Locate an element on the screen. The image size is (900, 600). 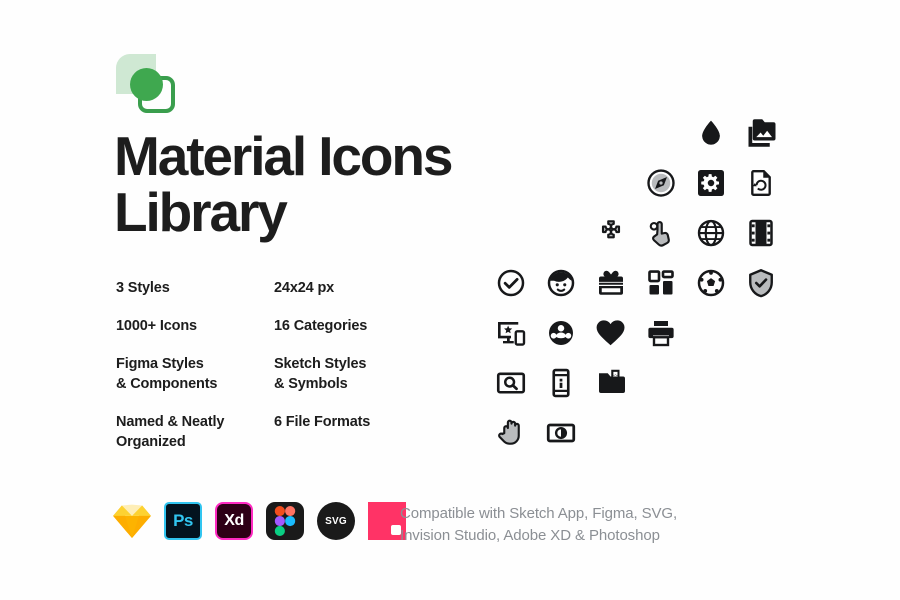
feature-item-figma: Figma Styles & Components is located at coordinates (195, 374).